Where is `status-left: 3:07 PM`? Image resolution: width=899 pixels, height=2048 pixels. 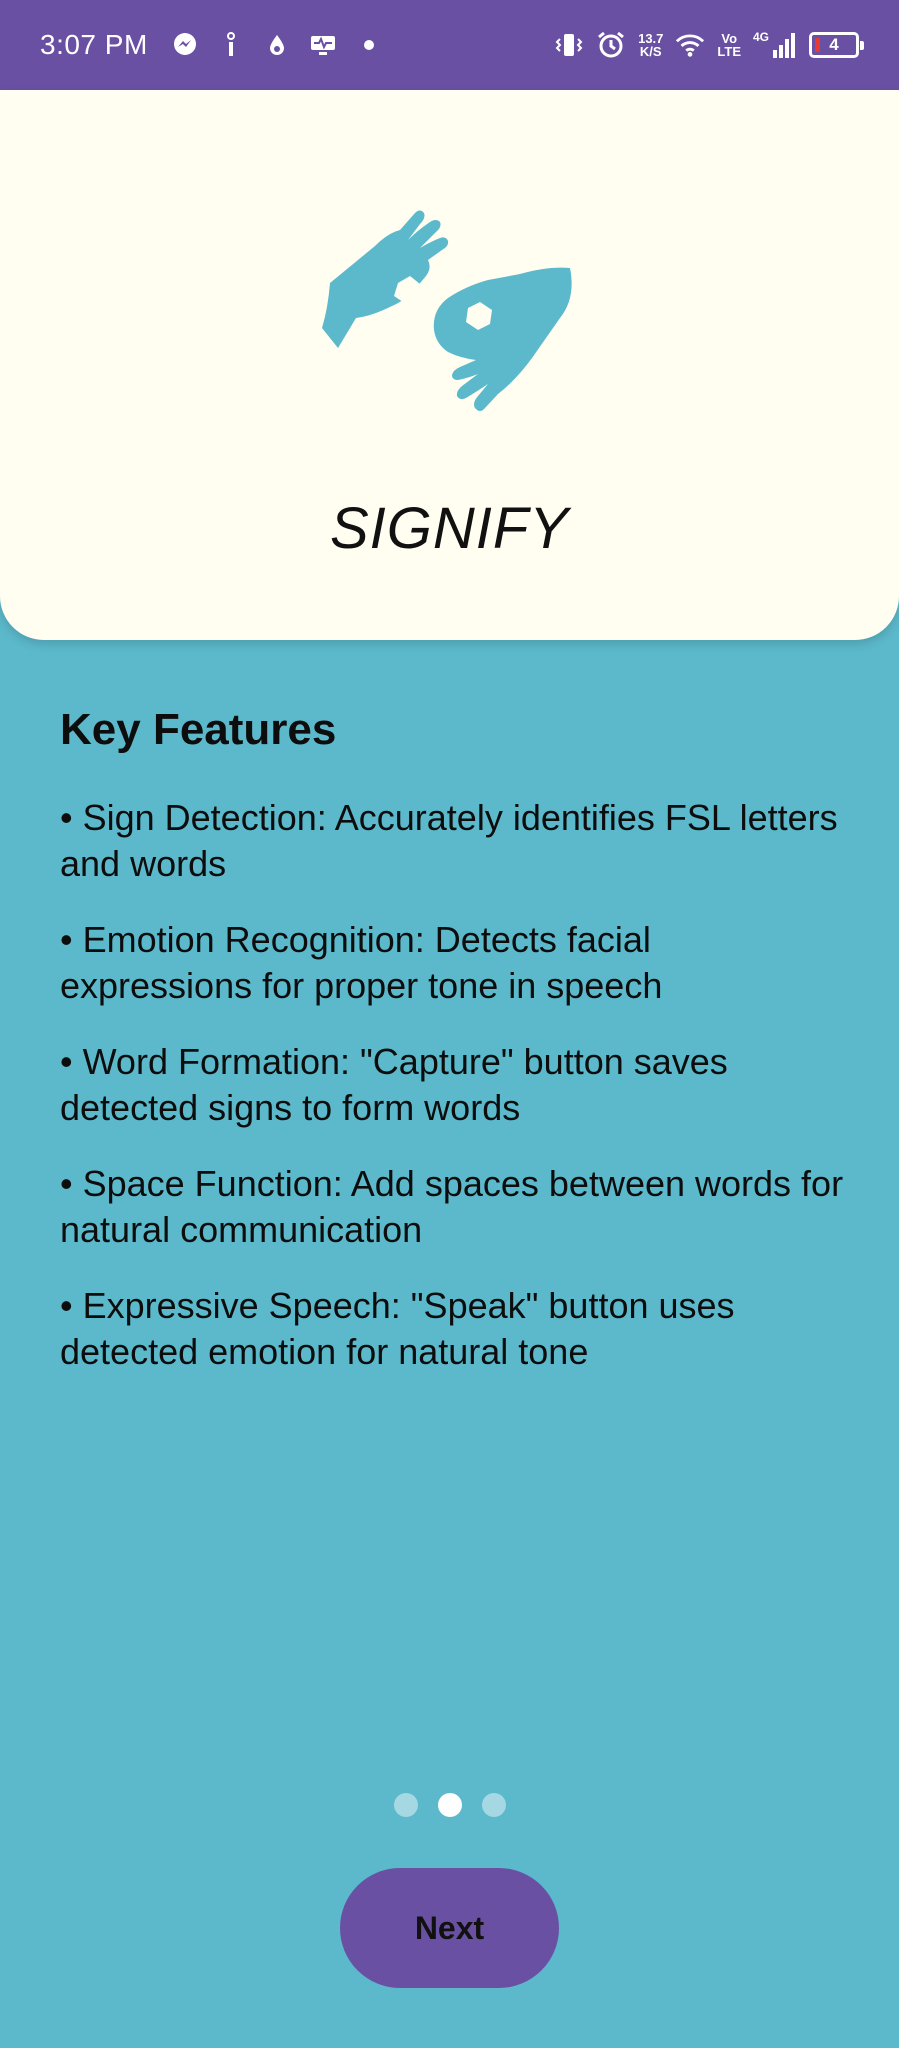 status-left: 3:07 PM is located at coordinates (212, 45).